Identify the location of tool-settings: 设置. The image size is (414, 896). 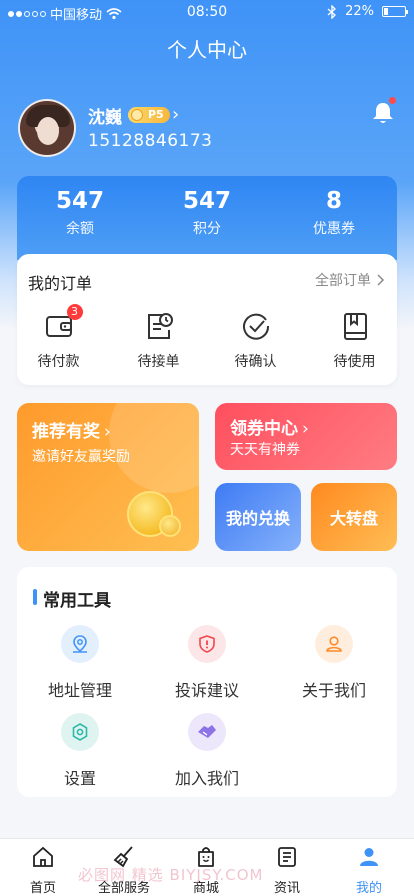
(80, 751).